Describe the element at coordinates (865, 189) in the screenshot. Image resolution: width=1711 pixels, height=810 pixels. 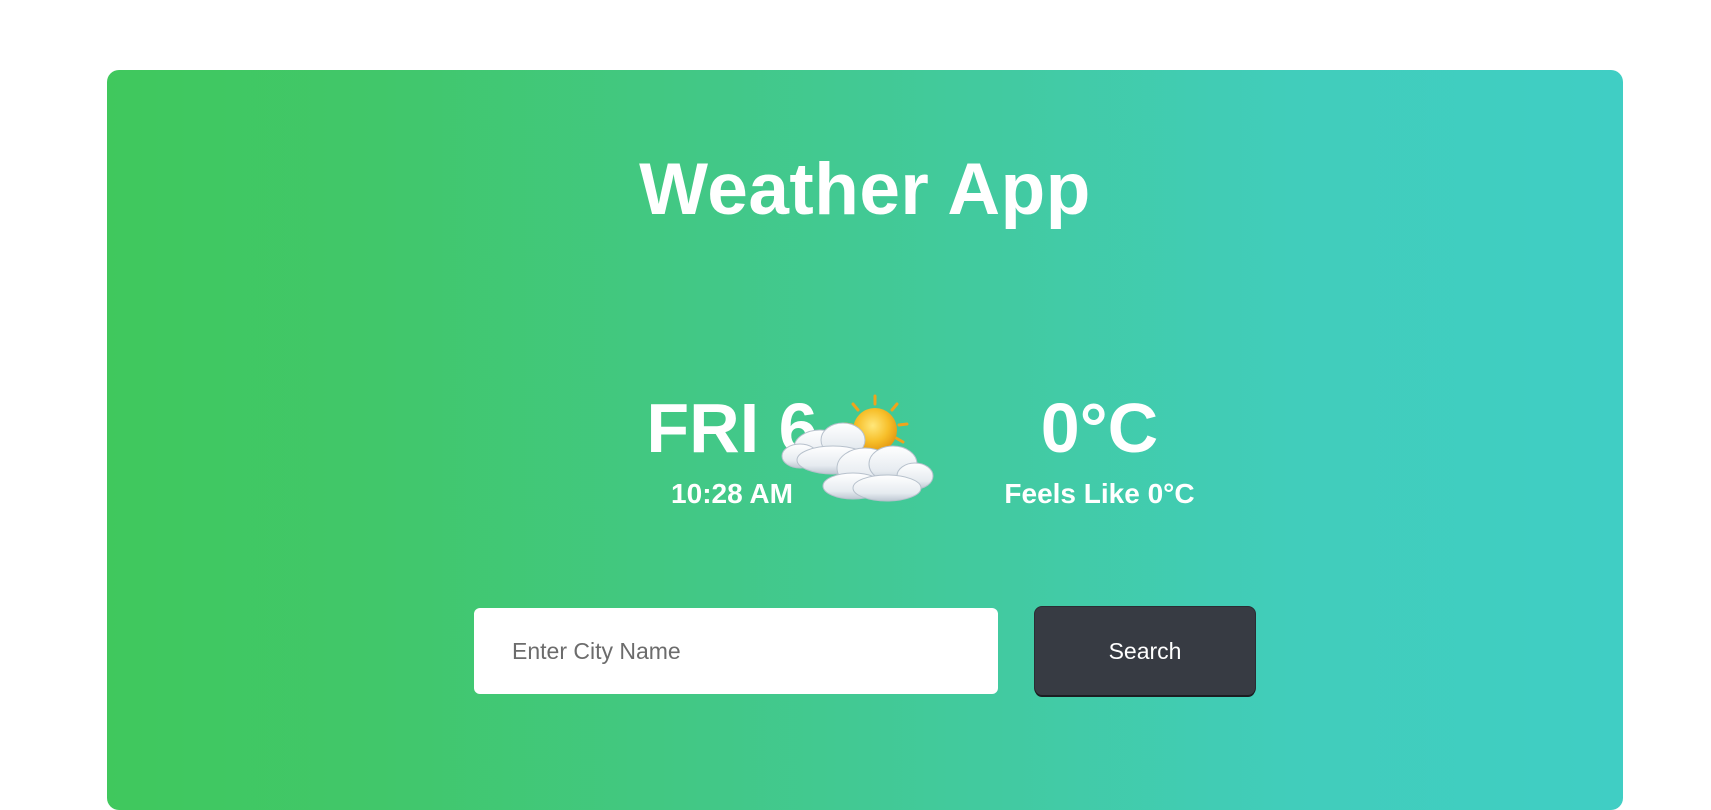
I see `app-title: Weather App` at that location.